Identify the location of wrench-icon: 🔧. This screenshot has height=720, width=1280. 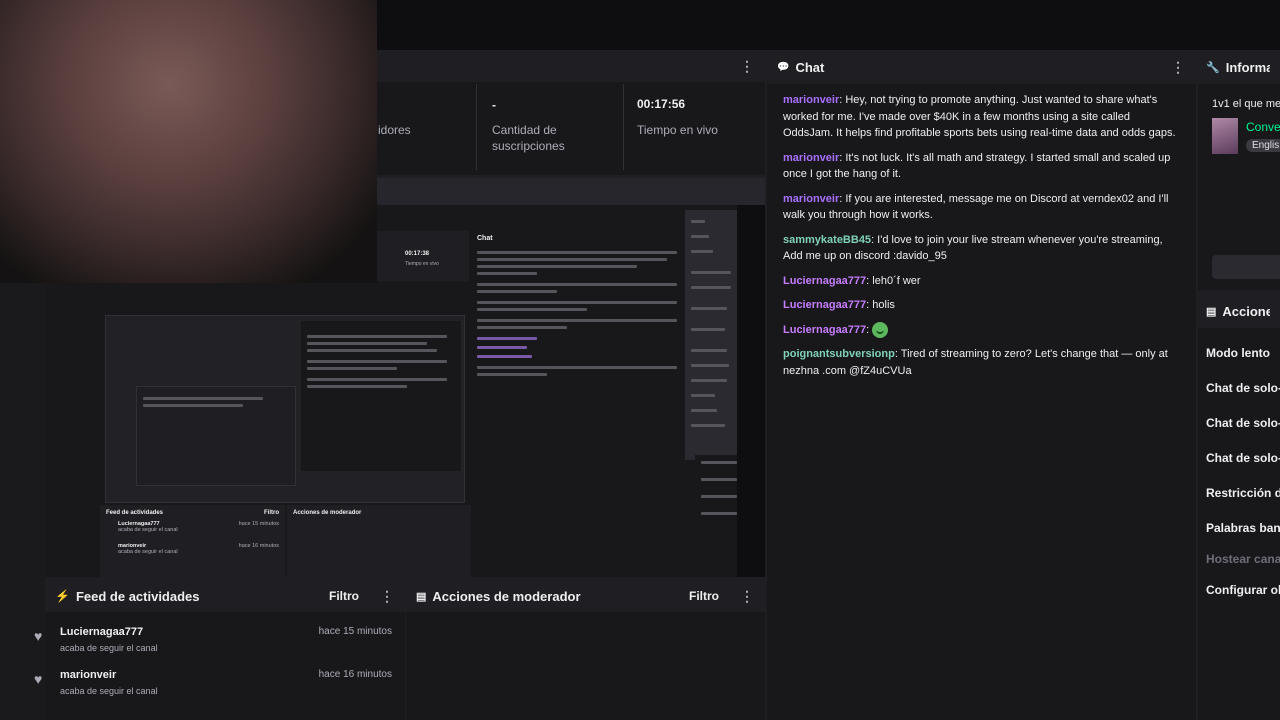
(1213, 67).